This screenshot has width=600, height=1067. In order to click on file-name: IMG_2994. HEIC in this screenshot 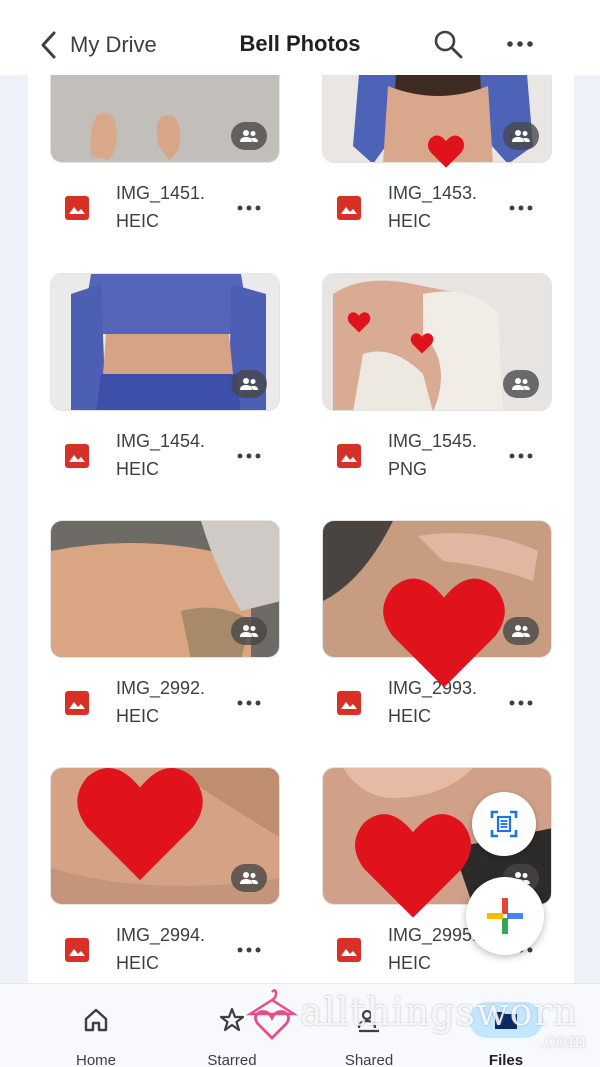, I will do `click(161, 949)`.